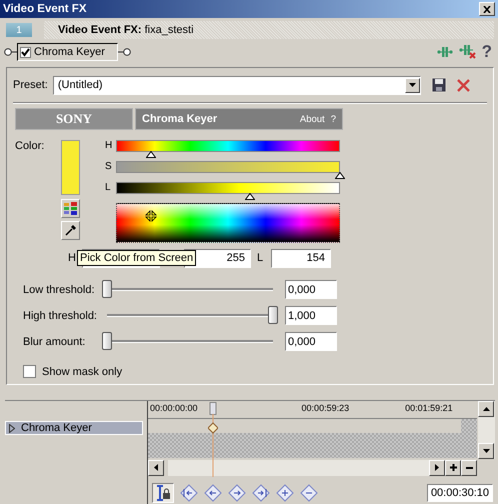 Image resolution: width=498 pixels, height=504 pixels. I want to click on cursor-lock-icon, so click(163, 493).